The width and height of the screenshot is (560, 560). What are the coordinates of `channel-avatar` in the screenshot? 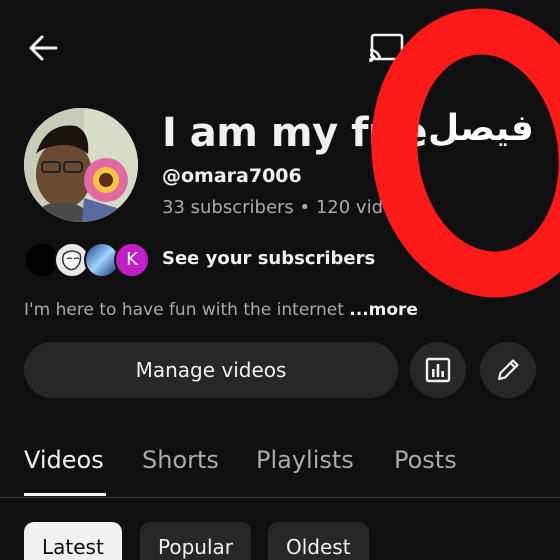 It's located at (81, 165).